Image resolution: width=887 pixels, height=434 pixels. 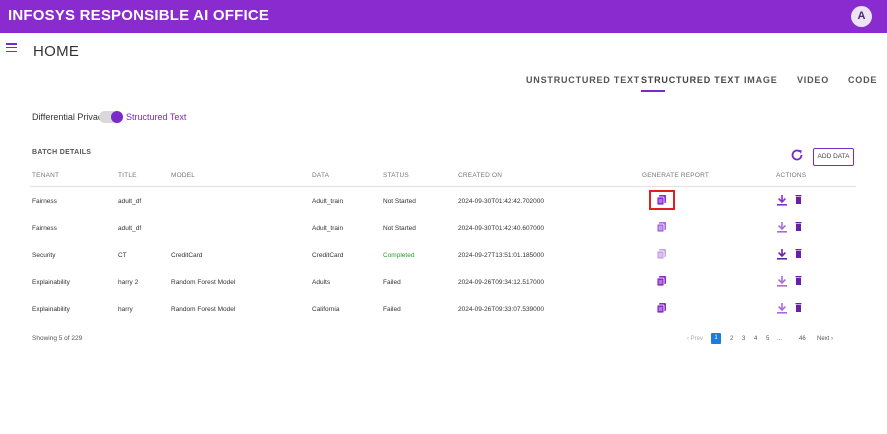 I want to click on refresh-icon, so click(x=797, y=155).